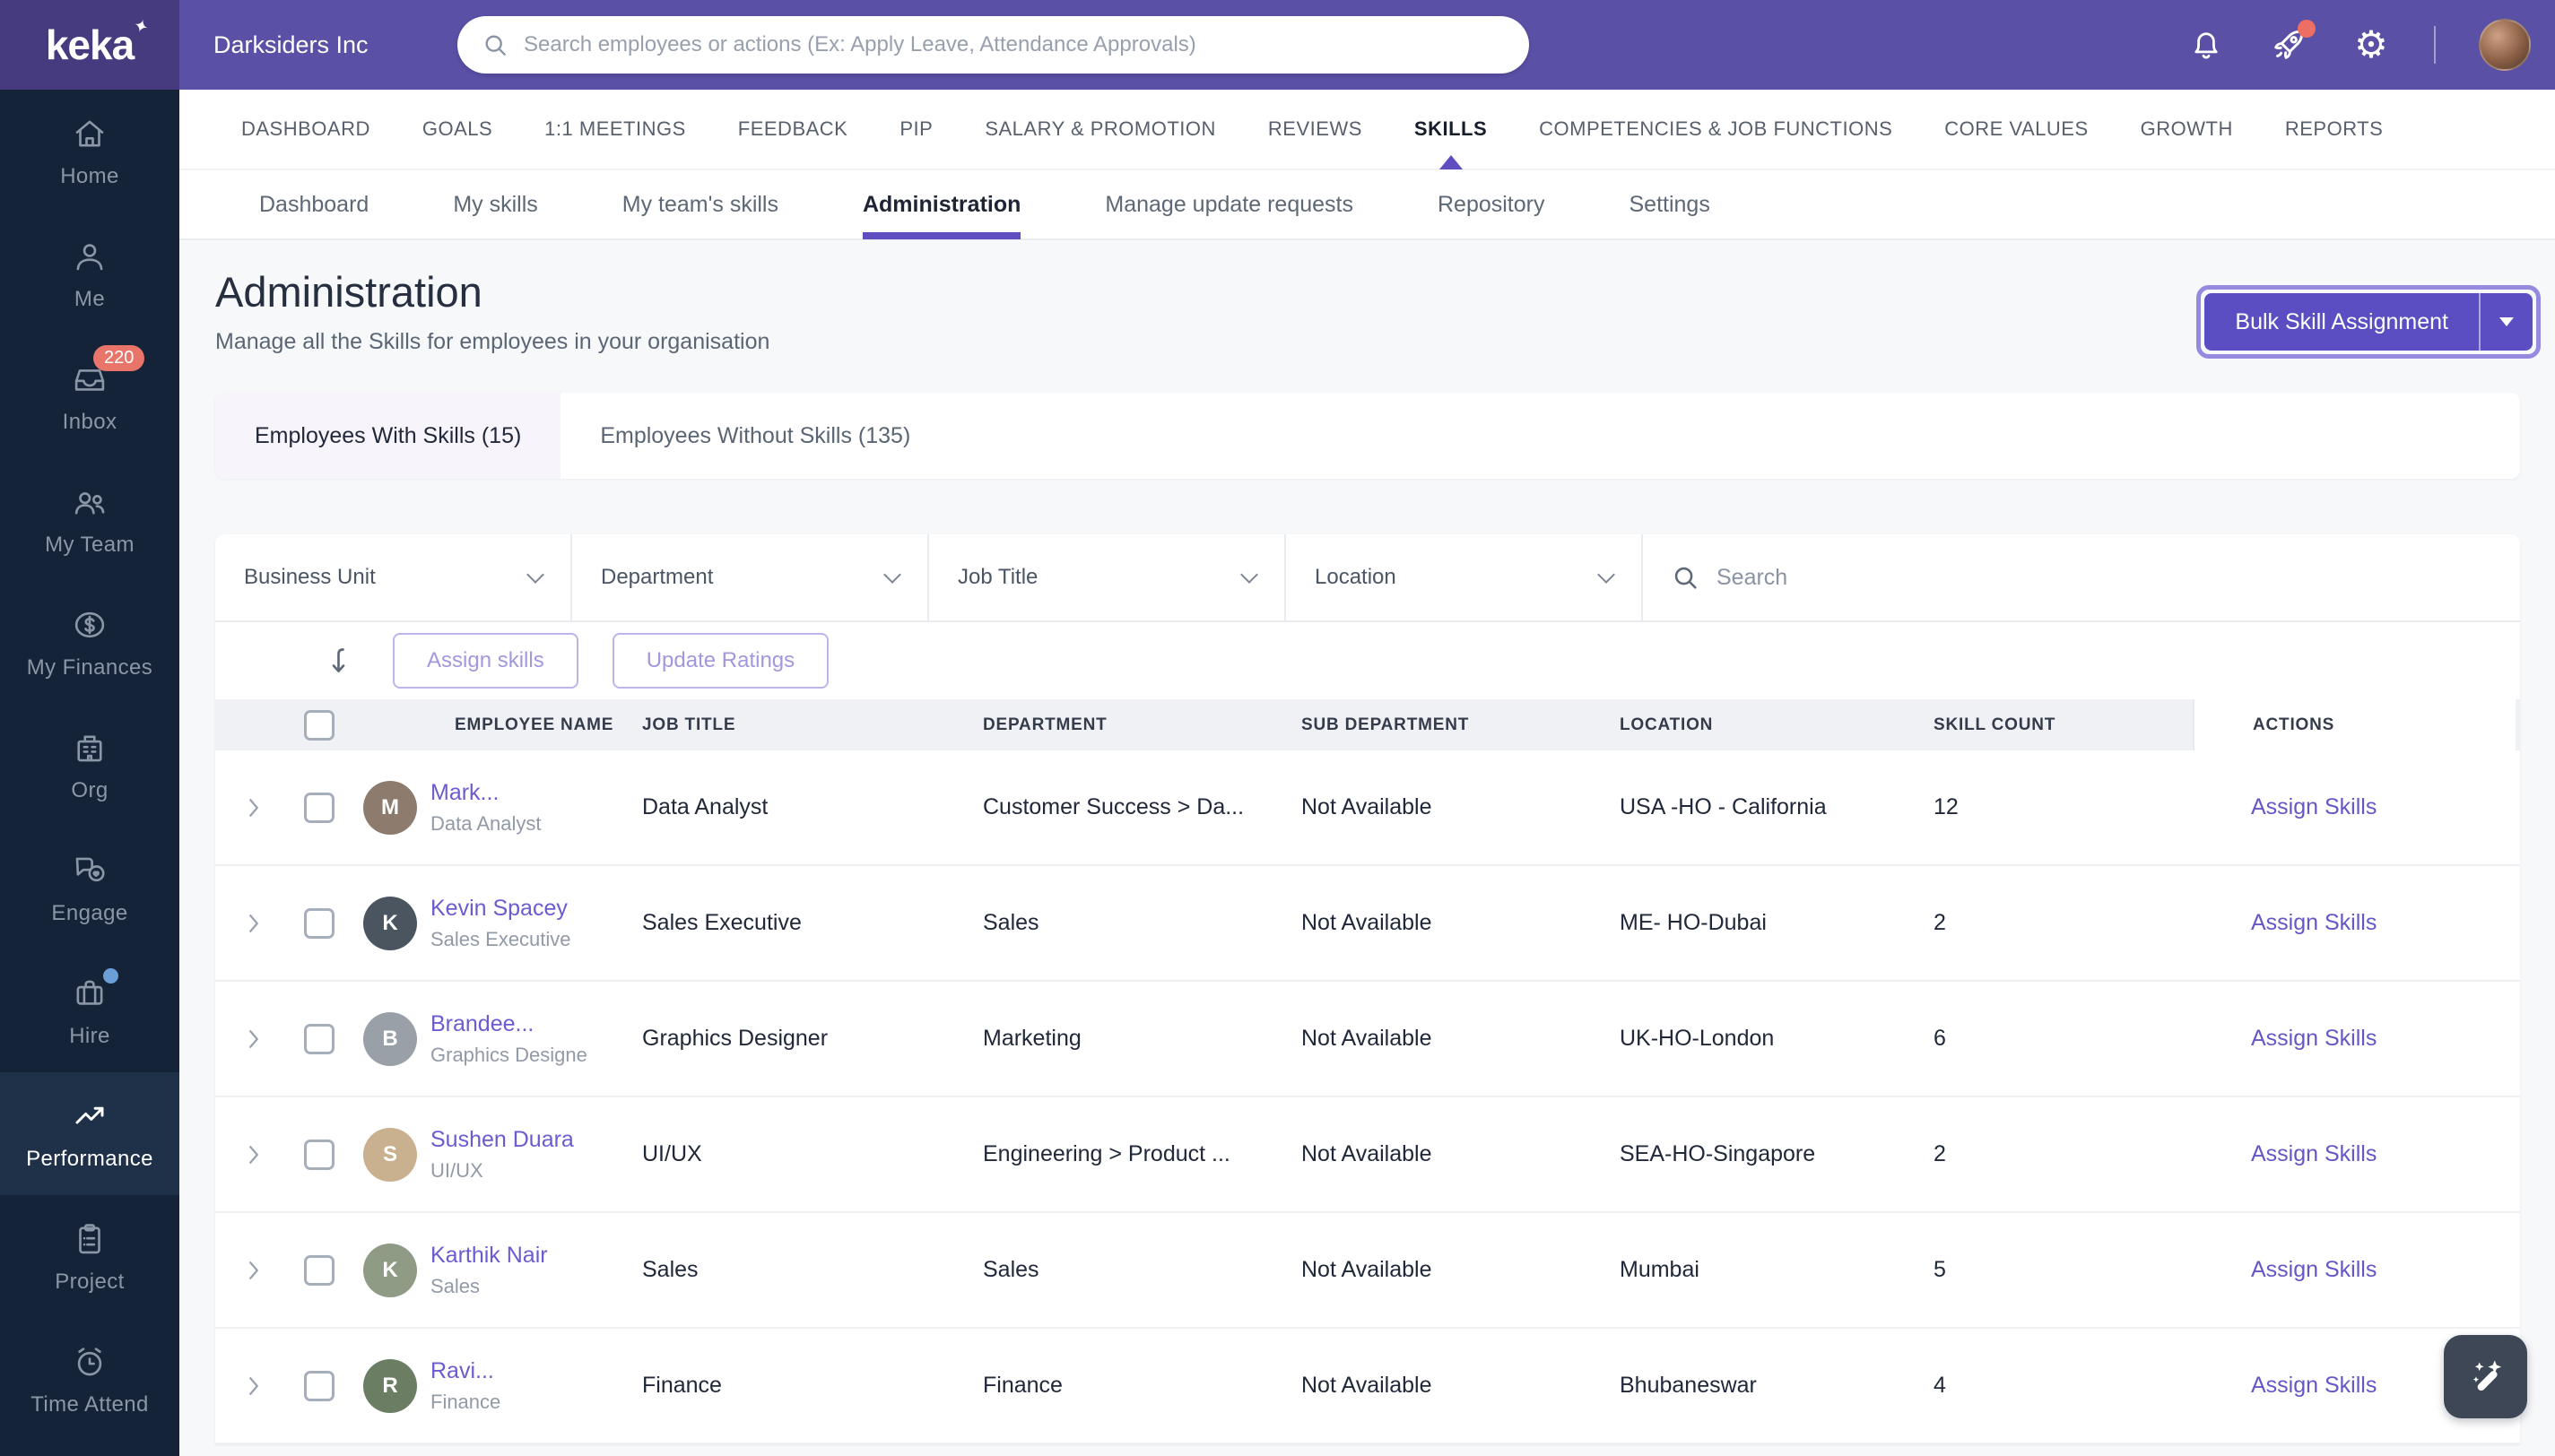 The image size is (2555, 1456). Describe the element at coordinates (1100, 129) in the screenshot. I see `tab-salary-promotion: SALARY & PROMOTION` at that location.